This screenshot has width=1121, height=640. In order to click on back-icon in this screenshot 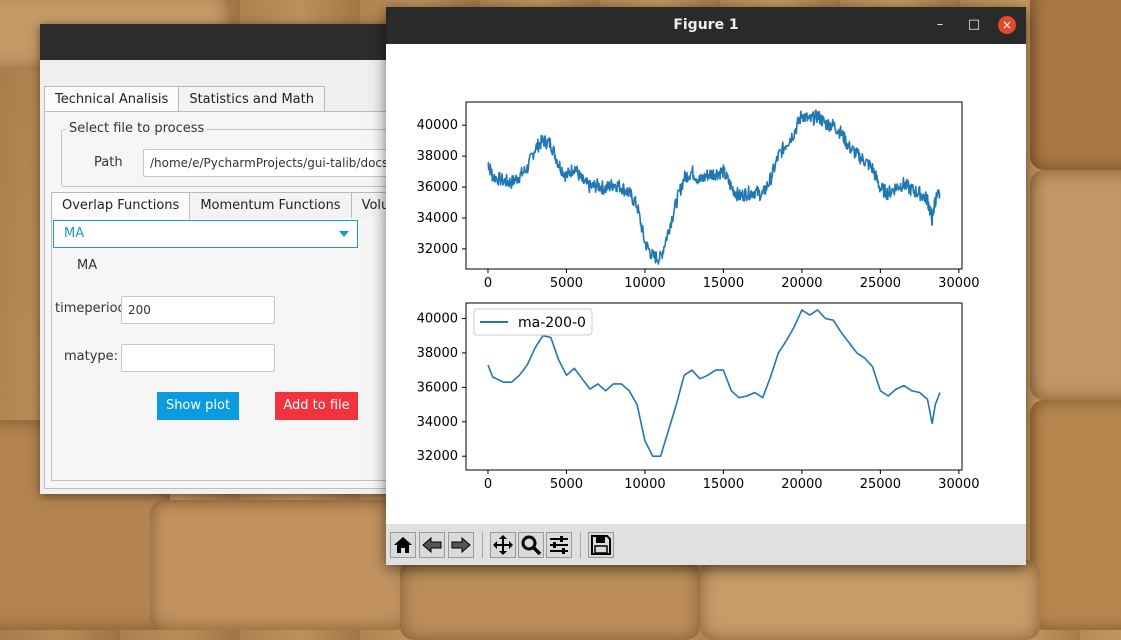, I will do `click(432, 545)`.